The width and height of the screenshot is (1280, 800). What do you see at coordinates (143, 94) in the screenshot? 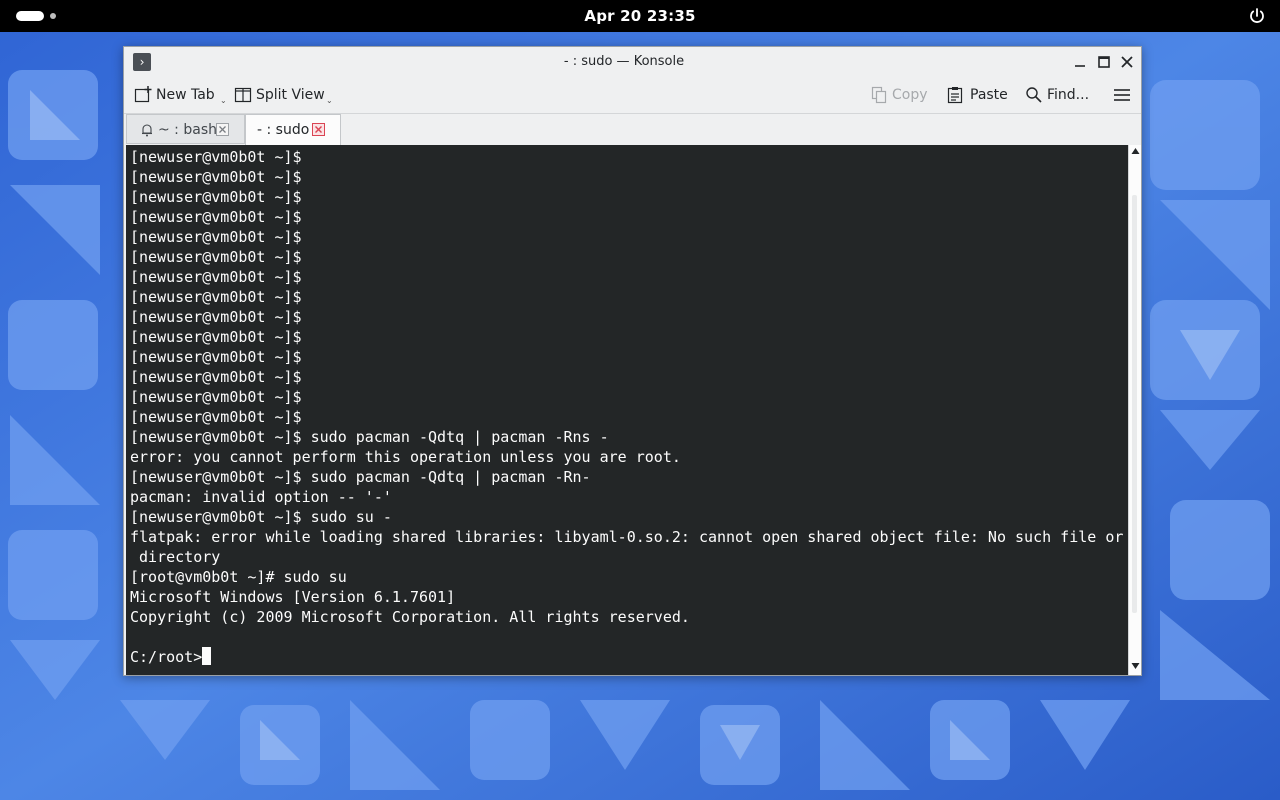
I see `new-tab-icon` at bounding box center [143, 94].